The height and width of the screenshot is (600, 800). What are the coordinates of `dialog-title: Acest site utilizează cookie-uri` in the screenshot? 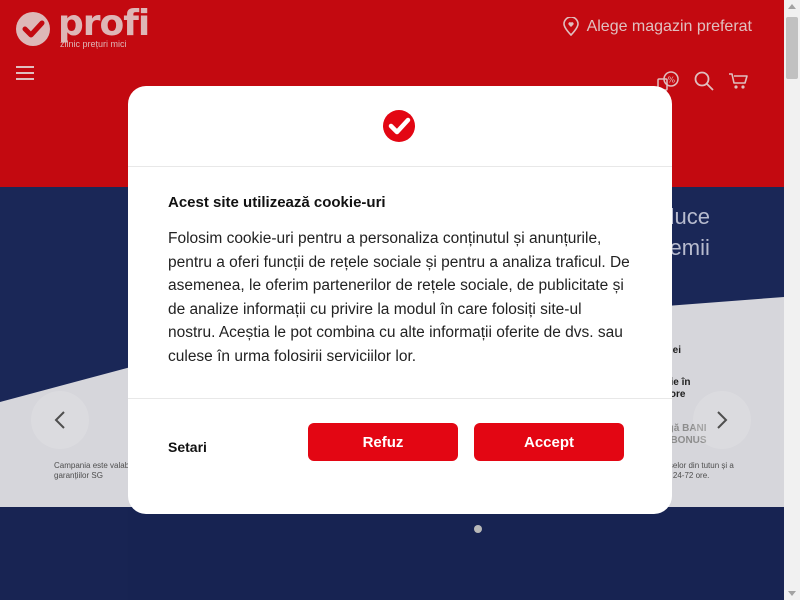 It's located at (277, 202).